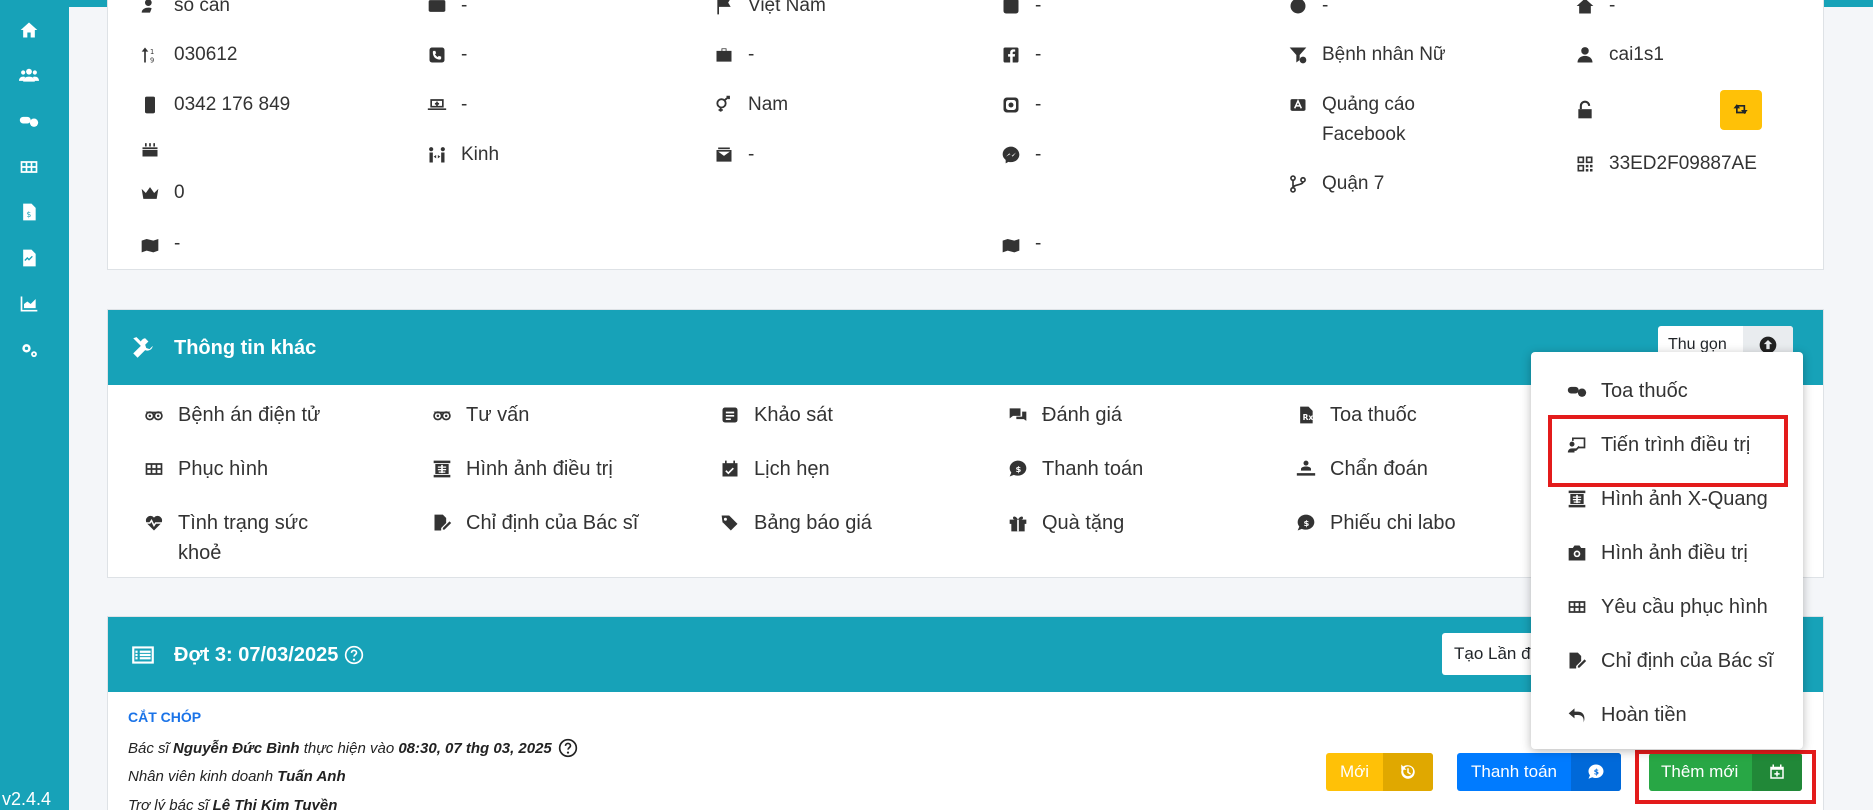  What do you see at coordinates (152, 52) in the screenshot?
I see `svg-text: 1` at bounding box center [152, 52].